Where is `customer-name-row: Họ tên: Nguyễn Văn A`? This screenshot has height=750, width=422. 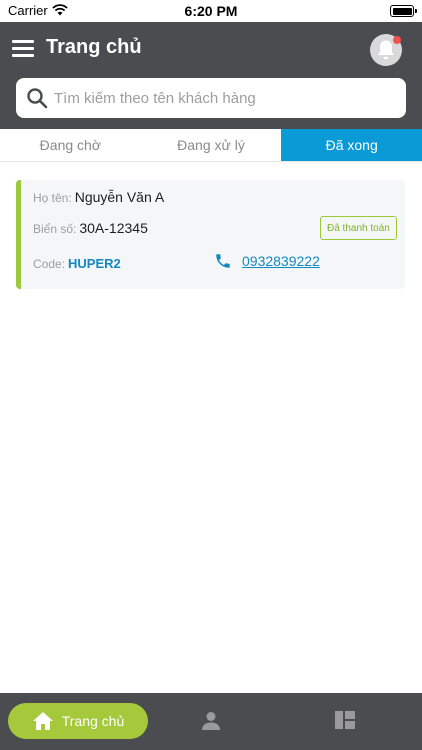 customer-name-row: Họ tên: Nguyễn Văn A is located at coordinates (98, 197).